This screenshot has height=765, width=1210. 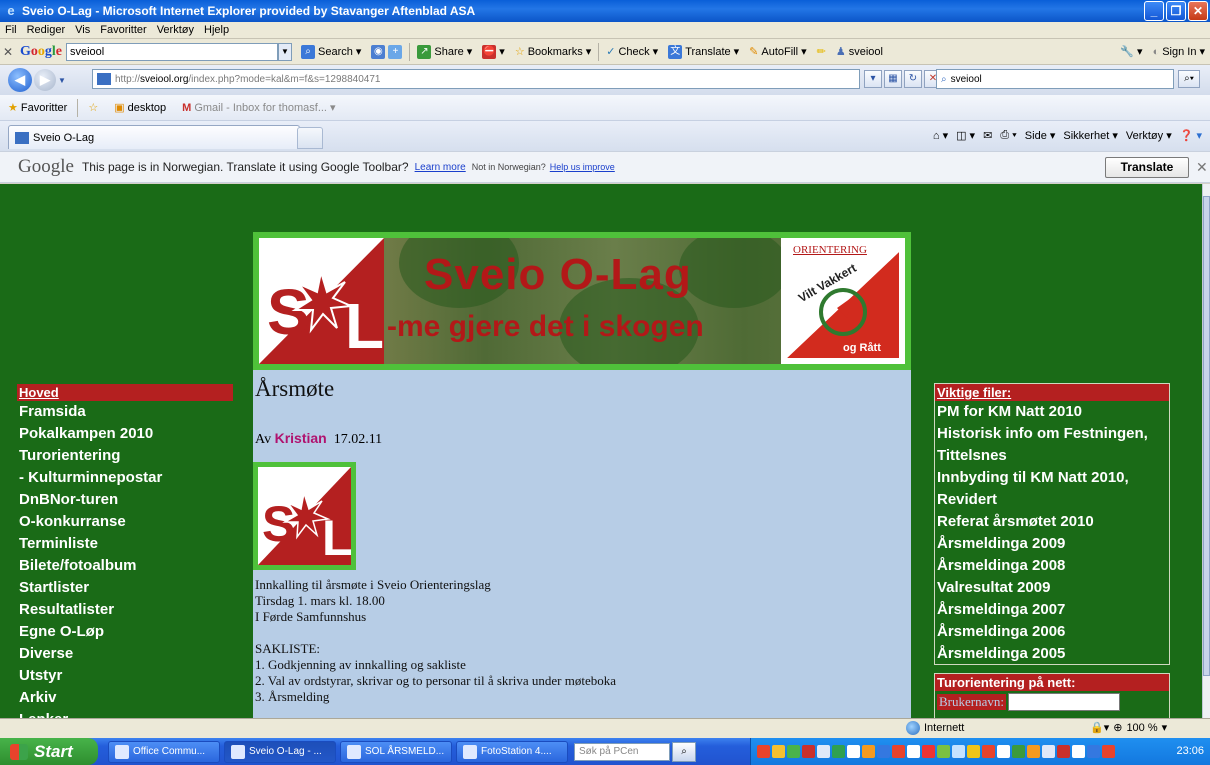 What do you see at coordinates (1147, 167) in the screenshot?
I see `translate-button: Translate` at bounding box center [1147, 167].